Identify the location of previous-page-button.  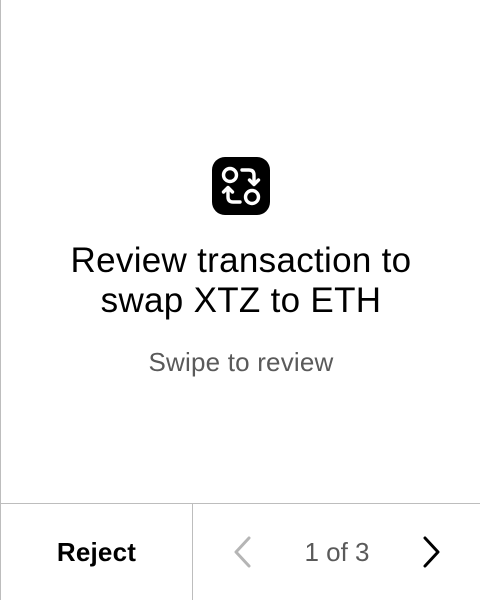
(243, 552).